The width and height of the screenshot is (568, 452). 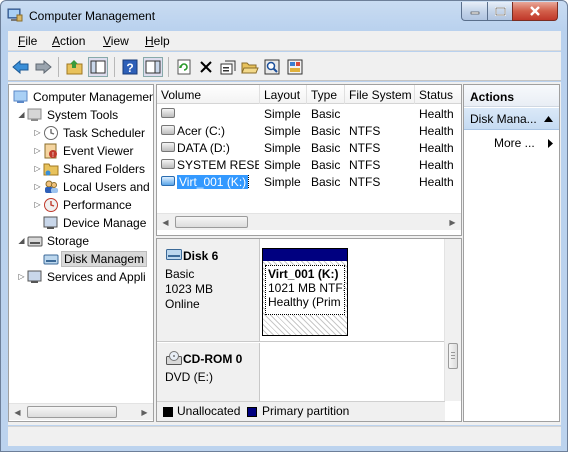 What do you see at coordinates (116, 41) in the screenshot?
I see `menu-view: View` at bounding box center [116, 41].